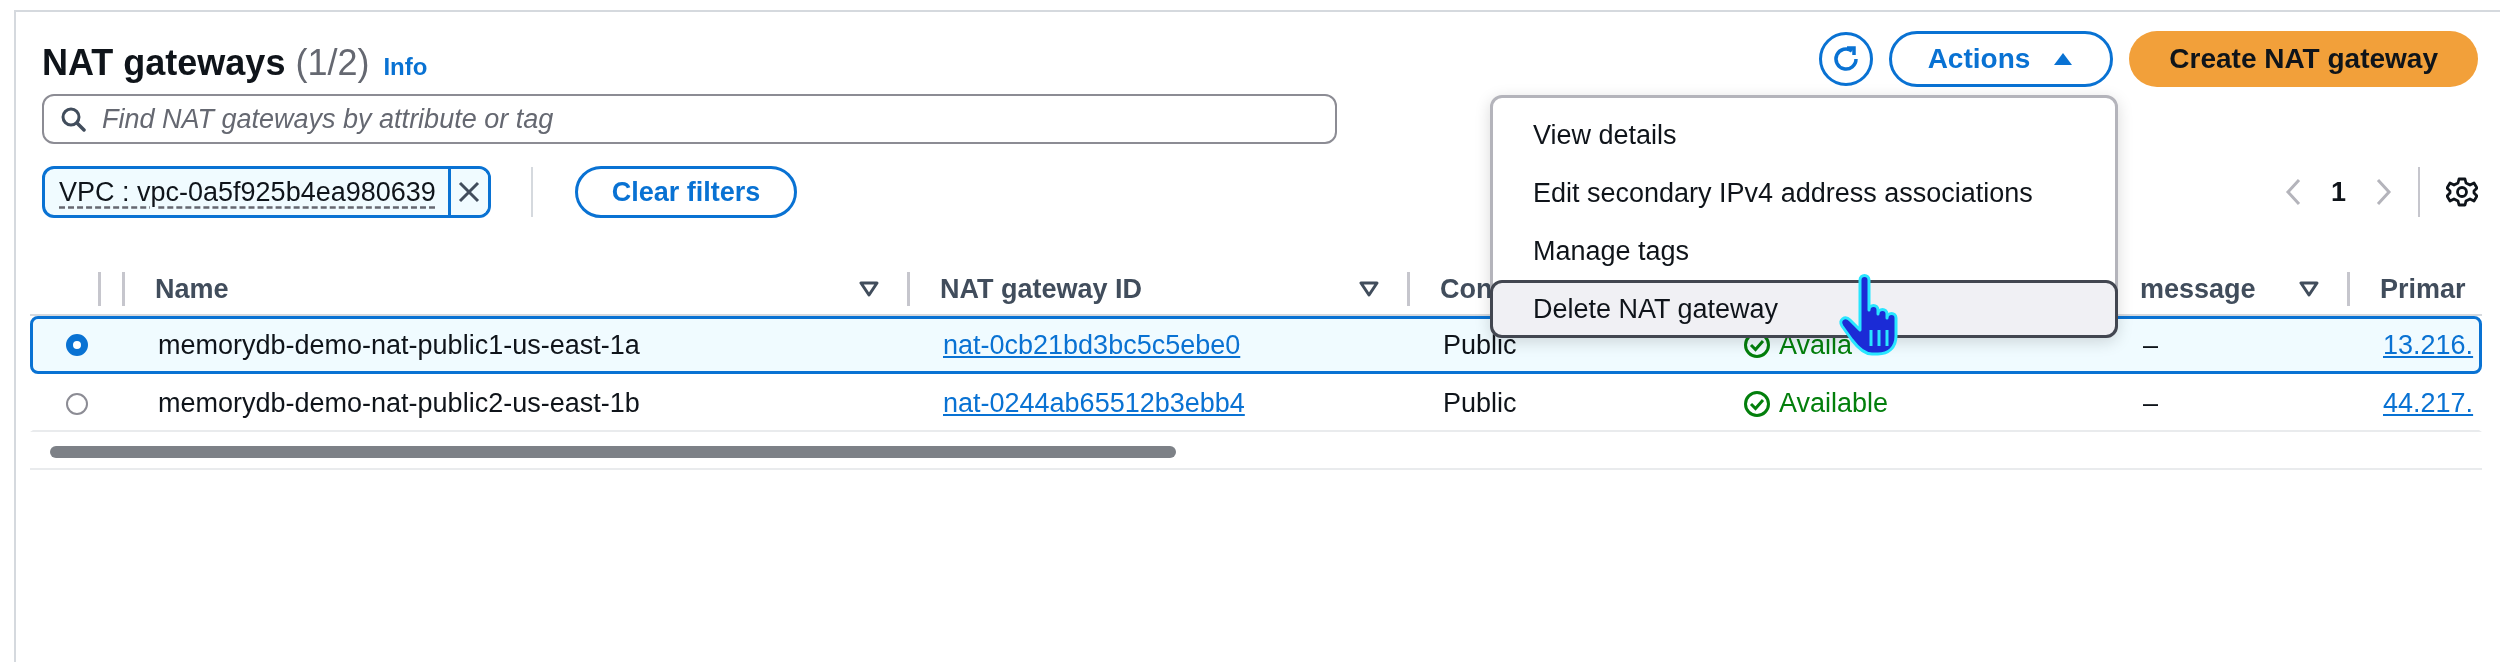 The width and height of the screenshot is (2500, 670). What do you see at coordinates (507, 289) in the screenshot?
I see `column-header: Name` at bounding box center [507, 289].